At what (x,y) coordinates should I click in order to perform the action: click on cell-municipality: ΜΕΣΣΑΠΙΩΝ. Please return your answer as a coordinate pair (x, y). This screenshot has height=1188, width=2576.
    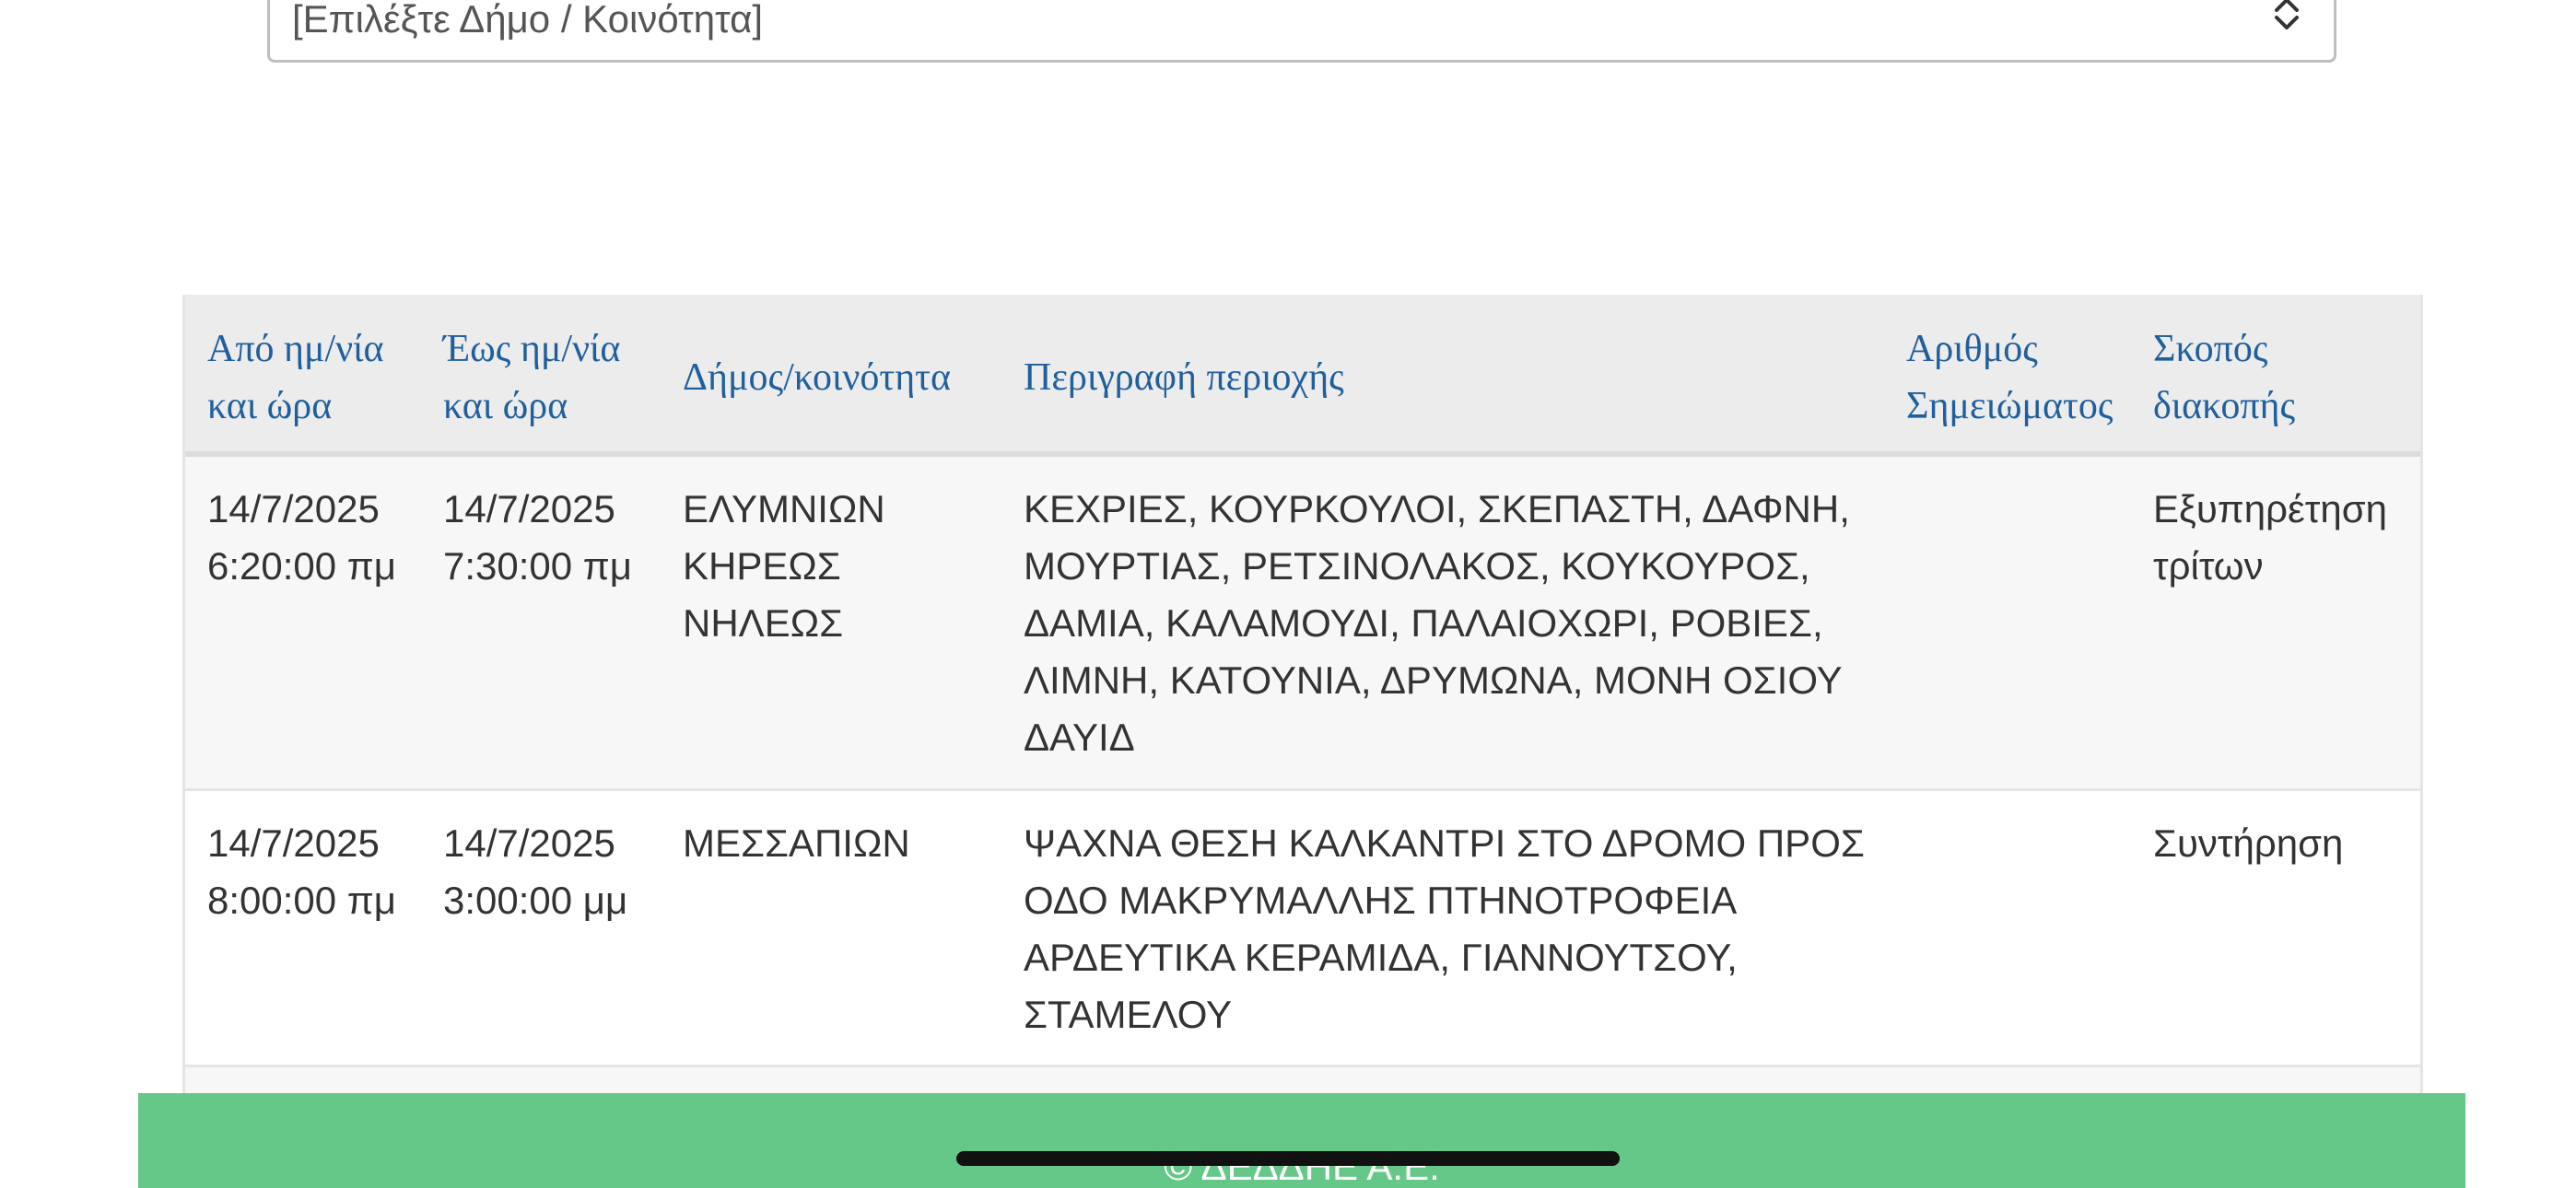
    Looking at the image, I should click on (796, 843).